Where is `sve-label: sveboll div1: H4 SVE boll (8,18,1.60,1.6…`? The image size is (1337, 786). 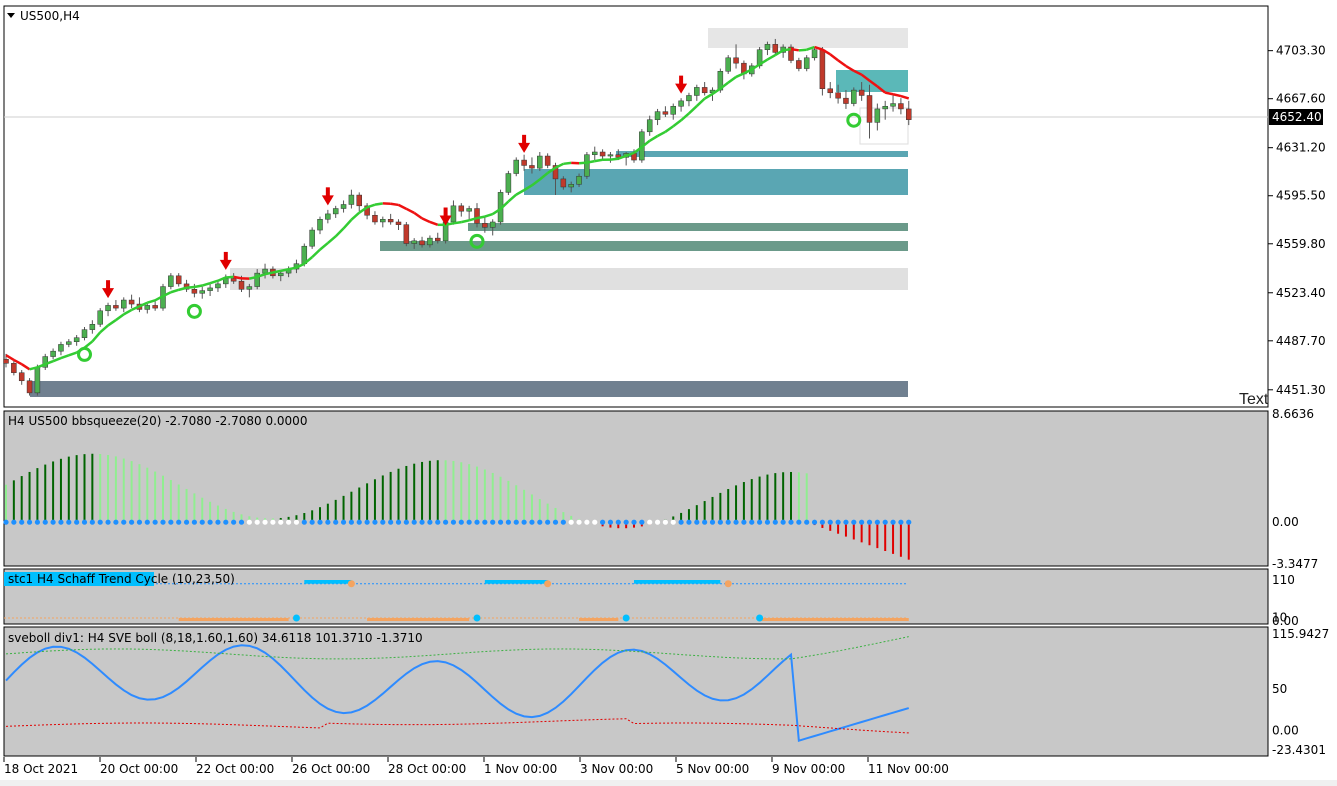
sve-label: sveboll div1: H4 SVE boll (8,18,1.60,1.6… is located at coordinates (215, 638).